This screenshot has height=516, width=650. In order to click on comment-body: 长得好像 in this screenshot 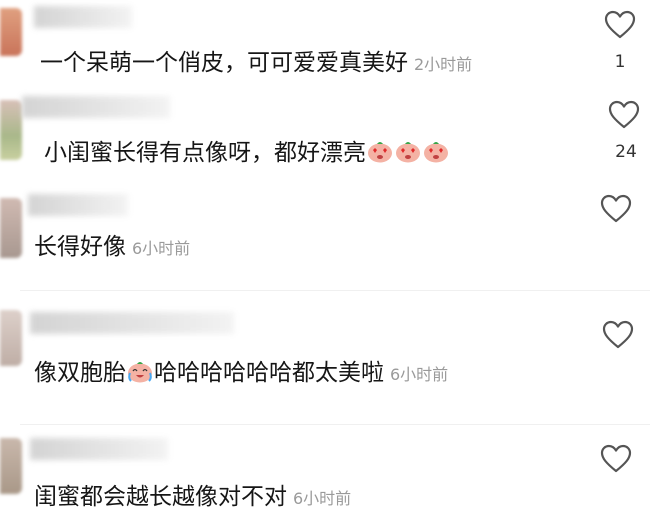, I will do `click(80, 247)`.